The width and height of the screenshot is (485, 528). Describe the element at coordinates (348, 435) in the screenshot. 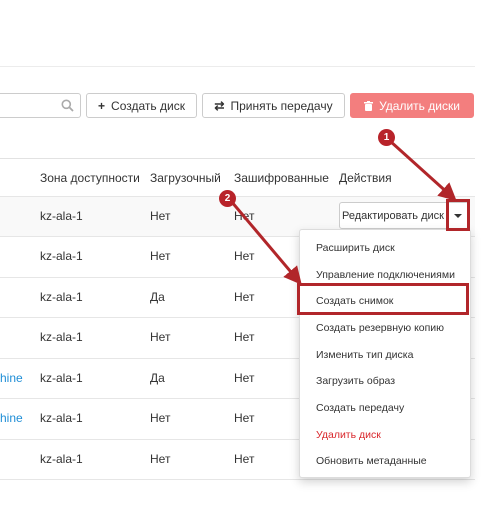

I see `menu-item-delete-disk: Удалить диск` at that location.